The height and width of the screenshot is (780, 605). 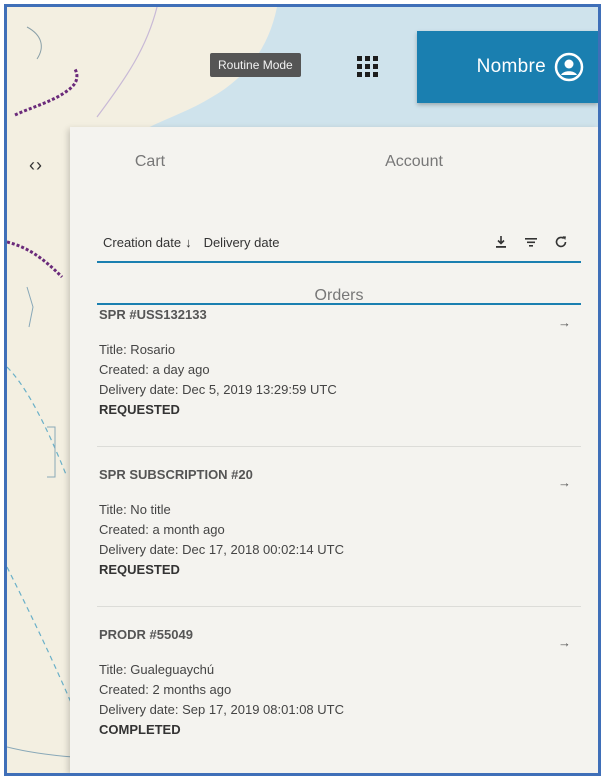 I want to click on apps-grid-button, so click(x=367, y=66).